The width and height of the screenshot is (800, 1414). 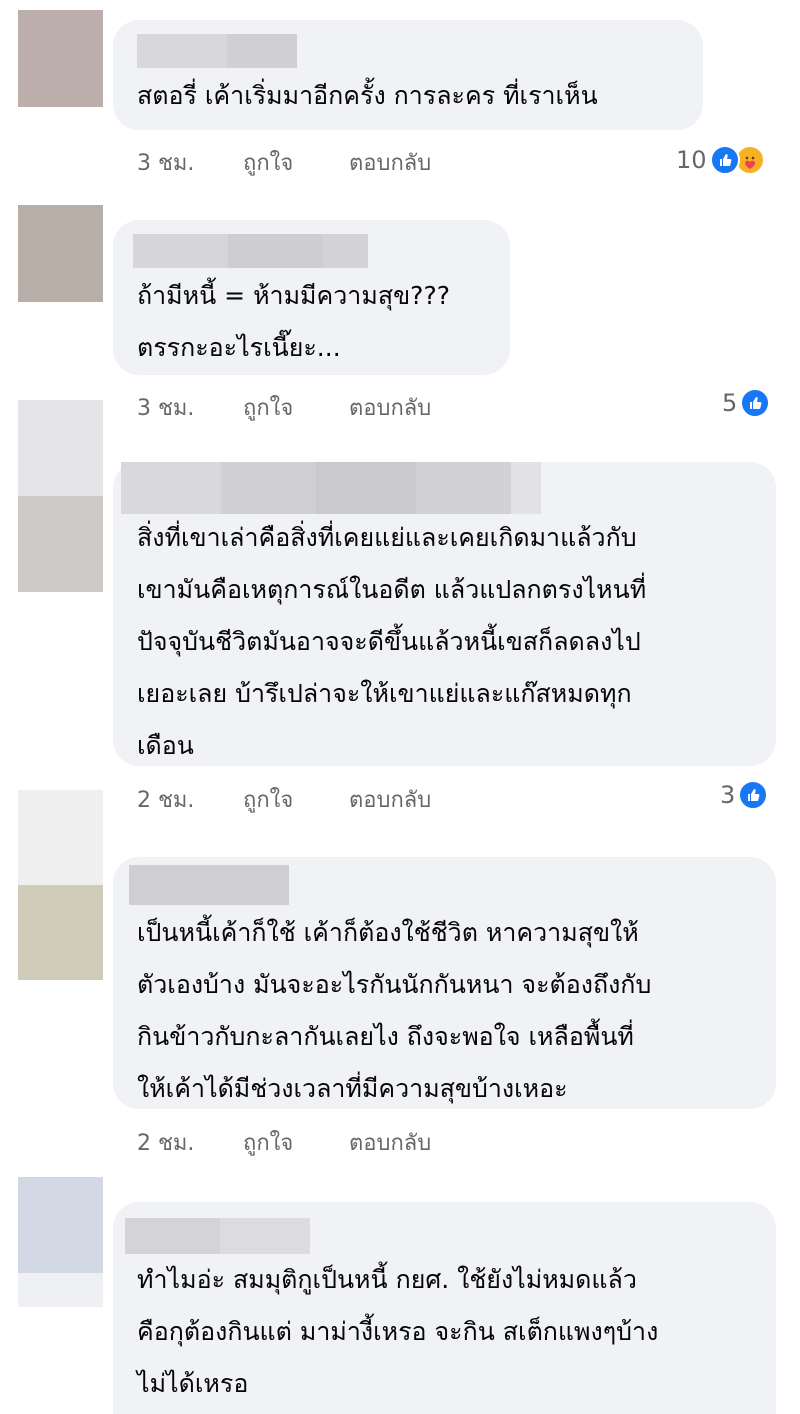 I want to click on reaction-count: 3, so click(x=728, y=795).